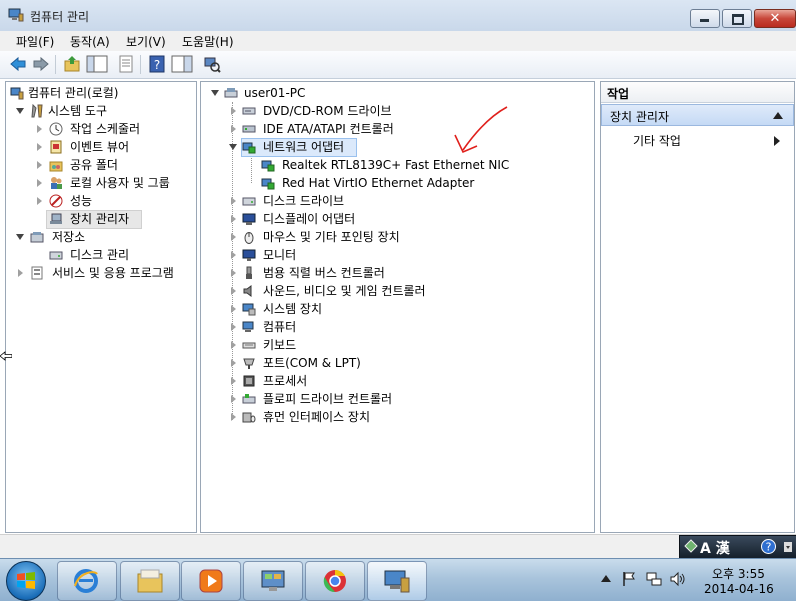  Describe the element at coordinates (396, 219) in the screenshot. I see `device-category: 디스플레이 어댑터` at that location.